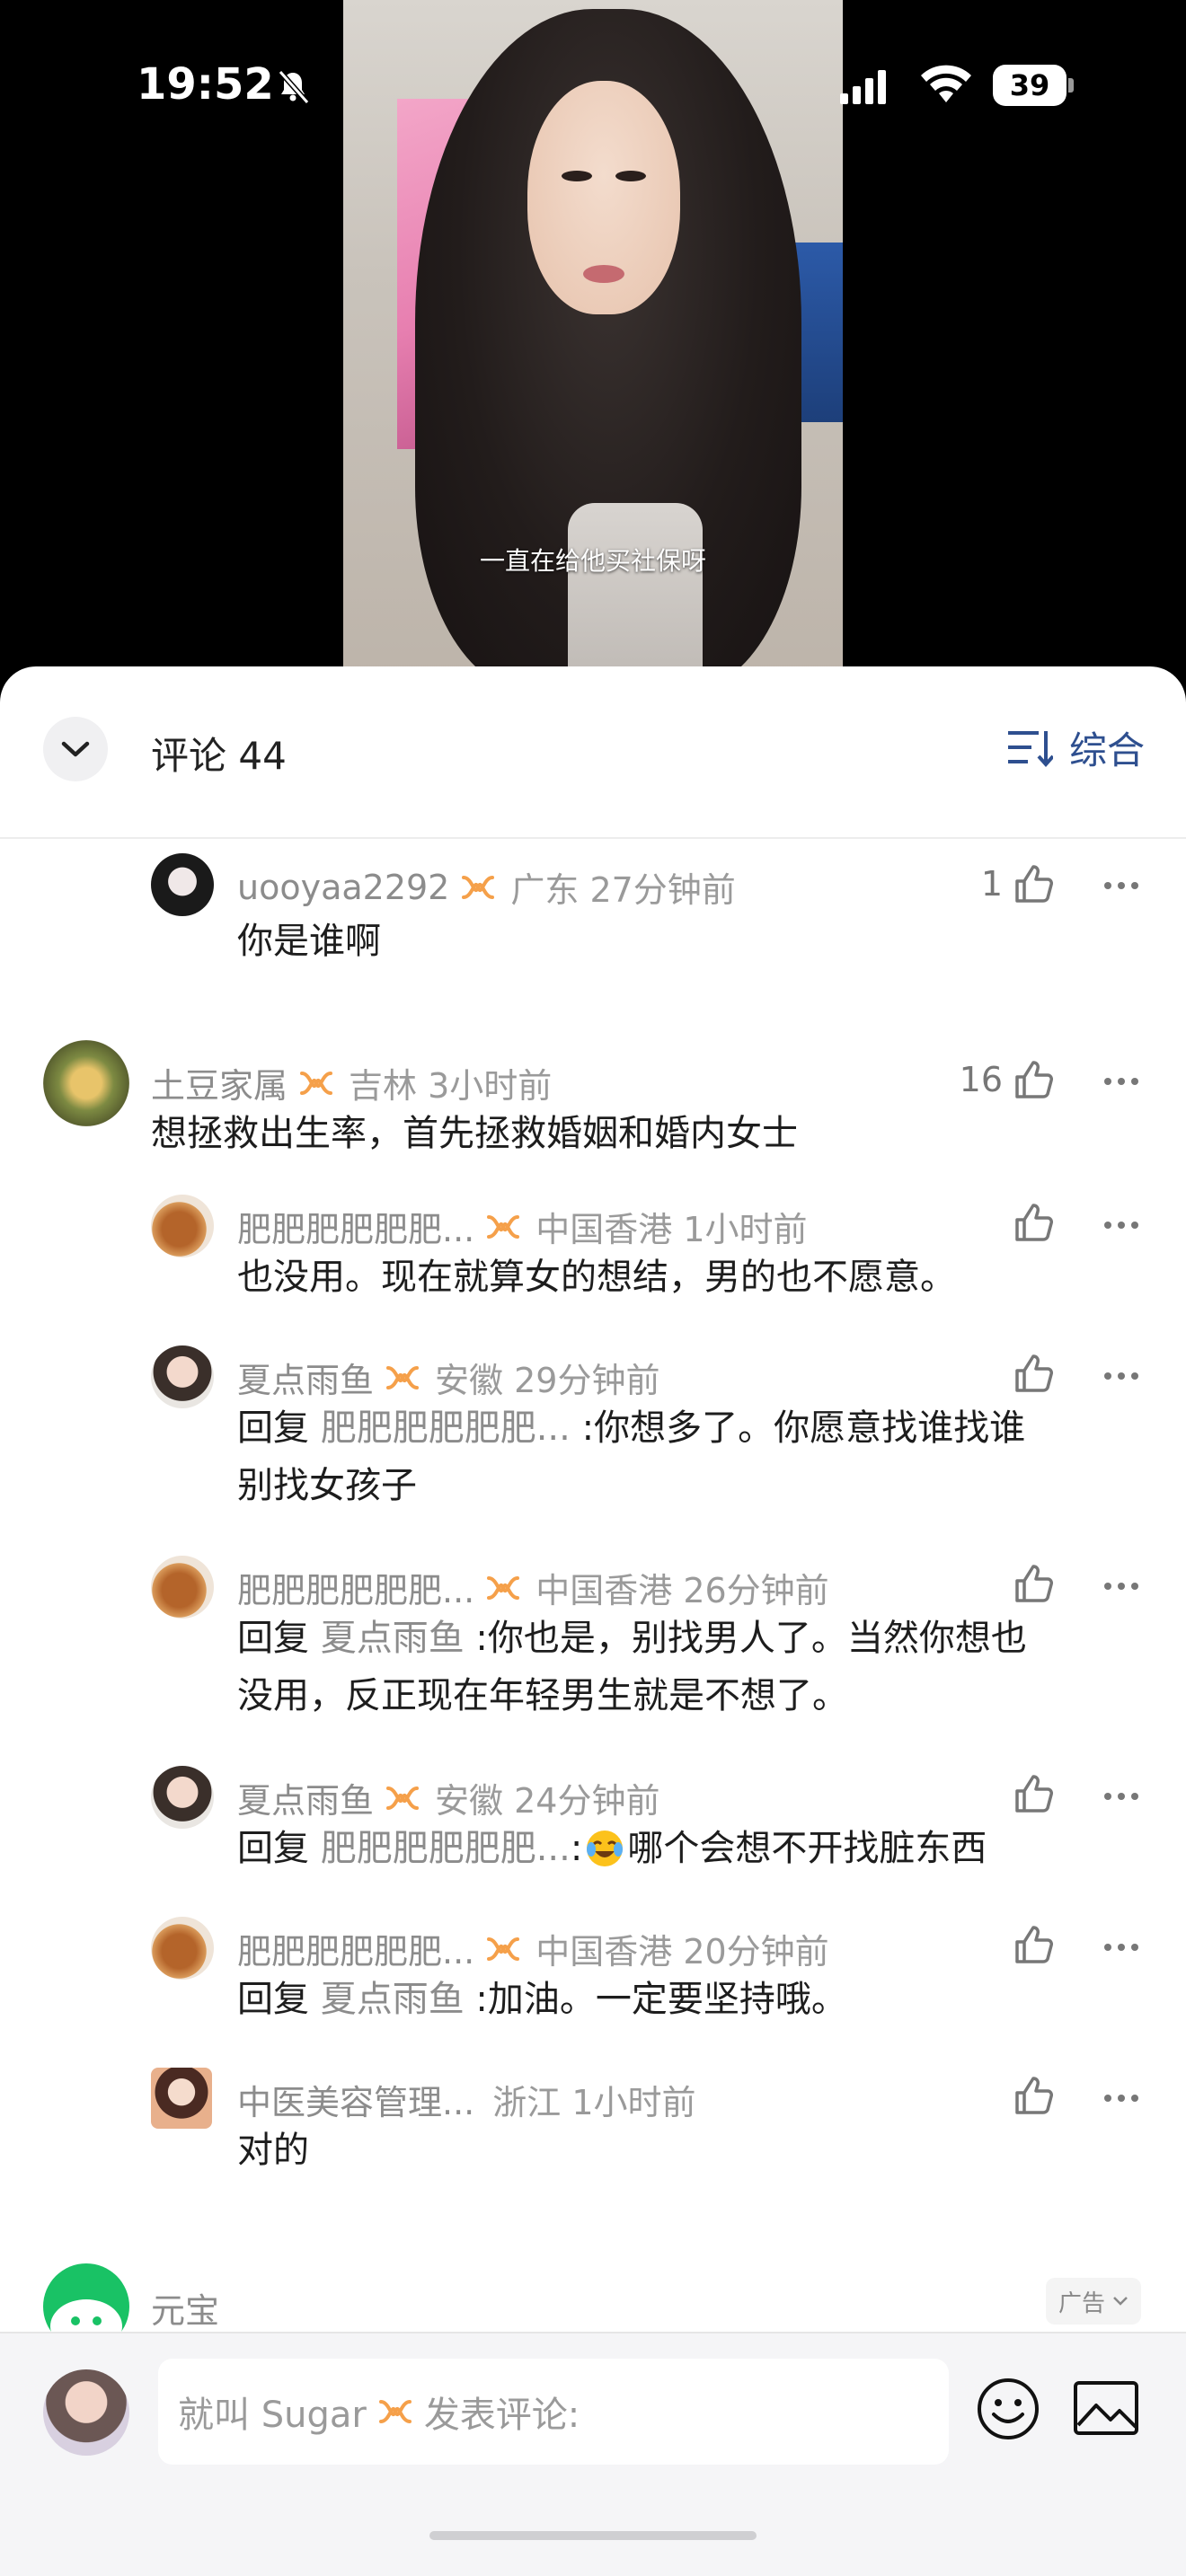 This screenshot has height=2576, width=1186. What do you see at coordinates (451, 1086) in the screenshot?
I see `comment-location-time: 吉林 3小时前` at bounding box center [451, 1086].